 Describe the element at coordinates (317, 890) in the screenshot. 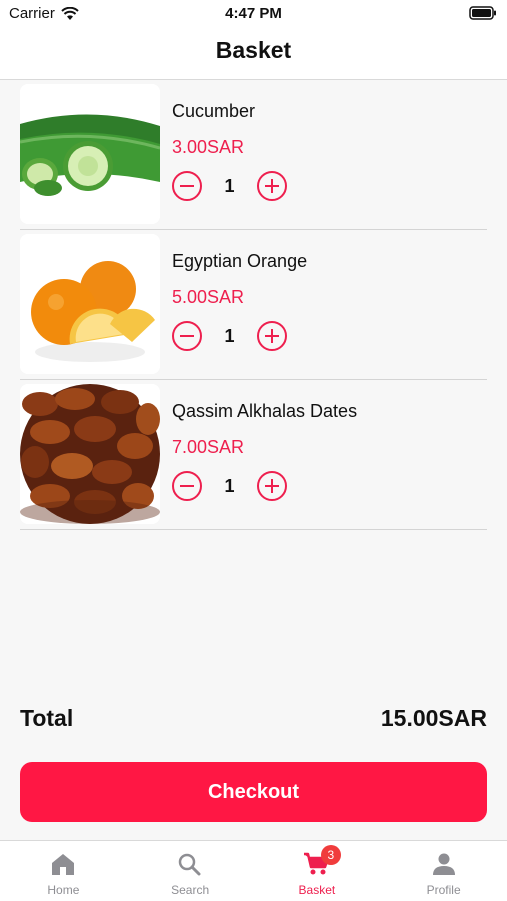

I see `tab-label: Basket` at that location.